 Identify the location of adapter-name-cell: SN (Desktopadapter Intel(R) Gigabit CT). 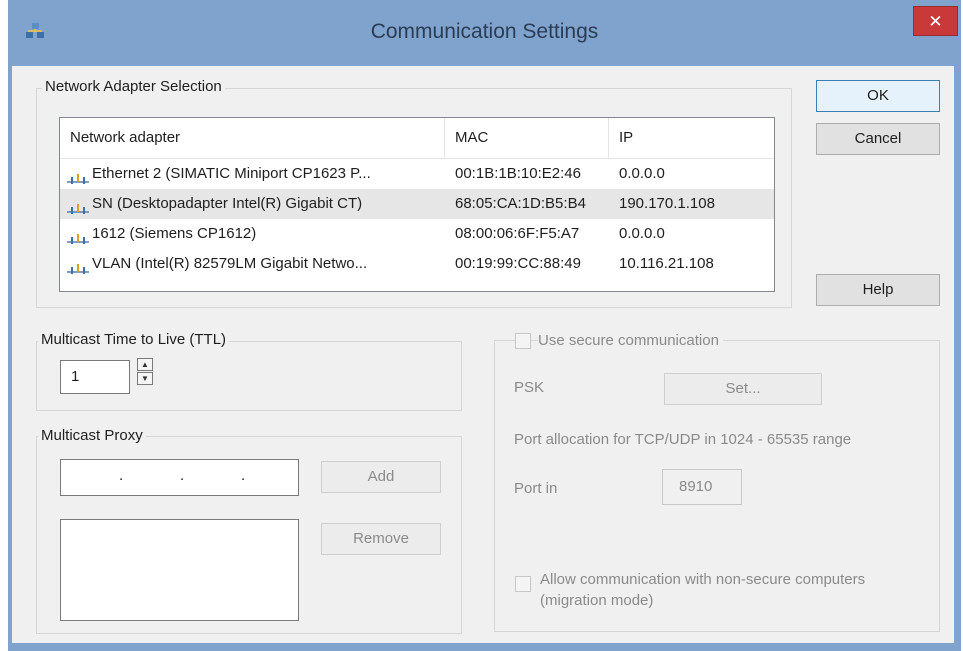
(253, 204).